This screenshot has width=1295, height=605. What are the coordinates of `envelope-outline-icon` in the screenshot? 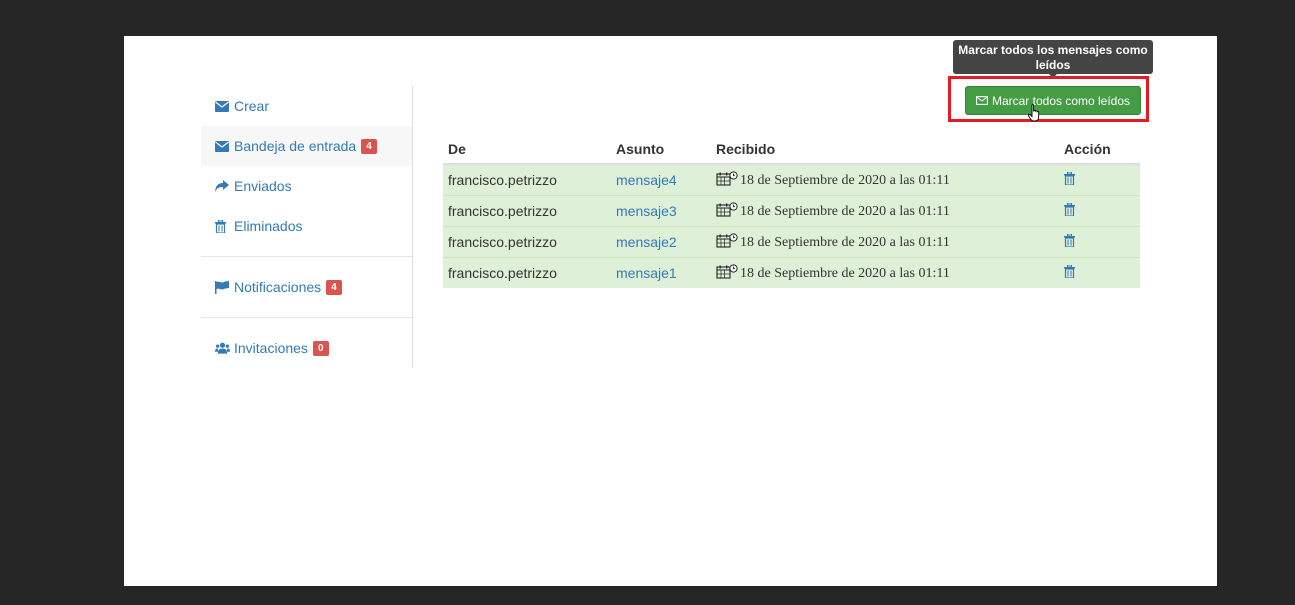 It's located at (982, 100).